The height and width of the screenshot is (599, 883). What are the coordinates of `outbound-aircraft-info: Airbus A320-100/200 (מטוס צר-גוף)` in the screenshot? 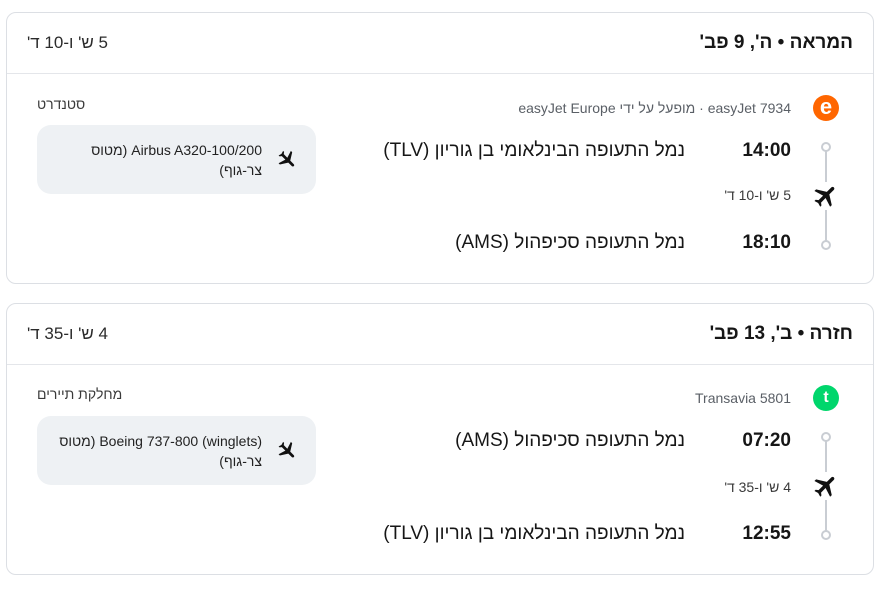 It's located at (176, 159).